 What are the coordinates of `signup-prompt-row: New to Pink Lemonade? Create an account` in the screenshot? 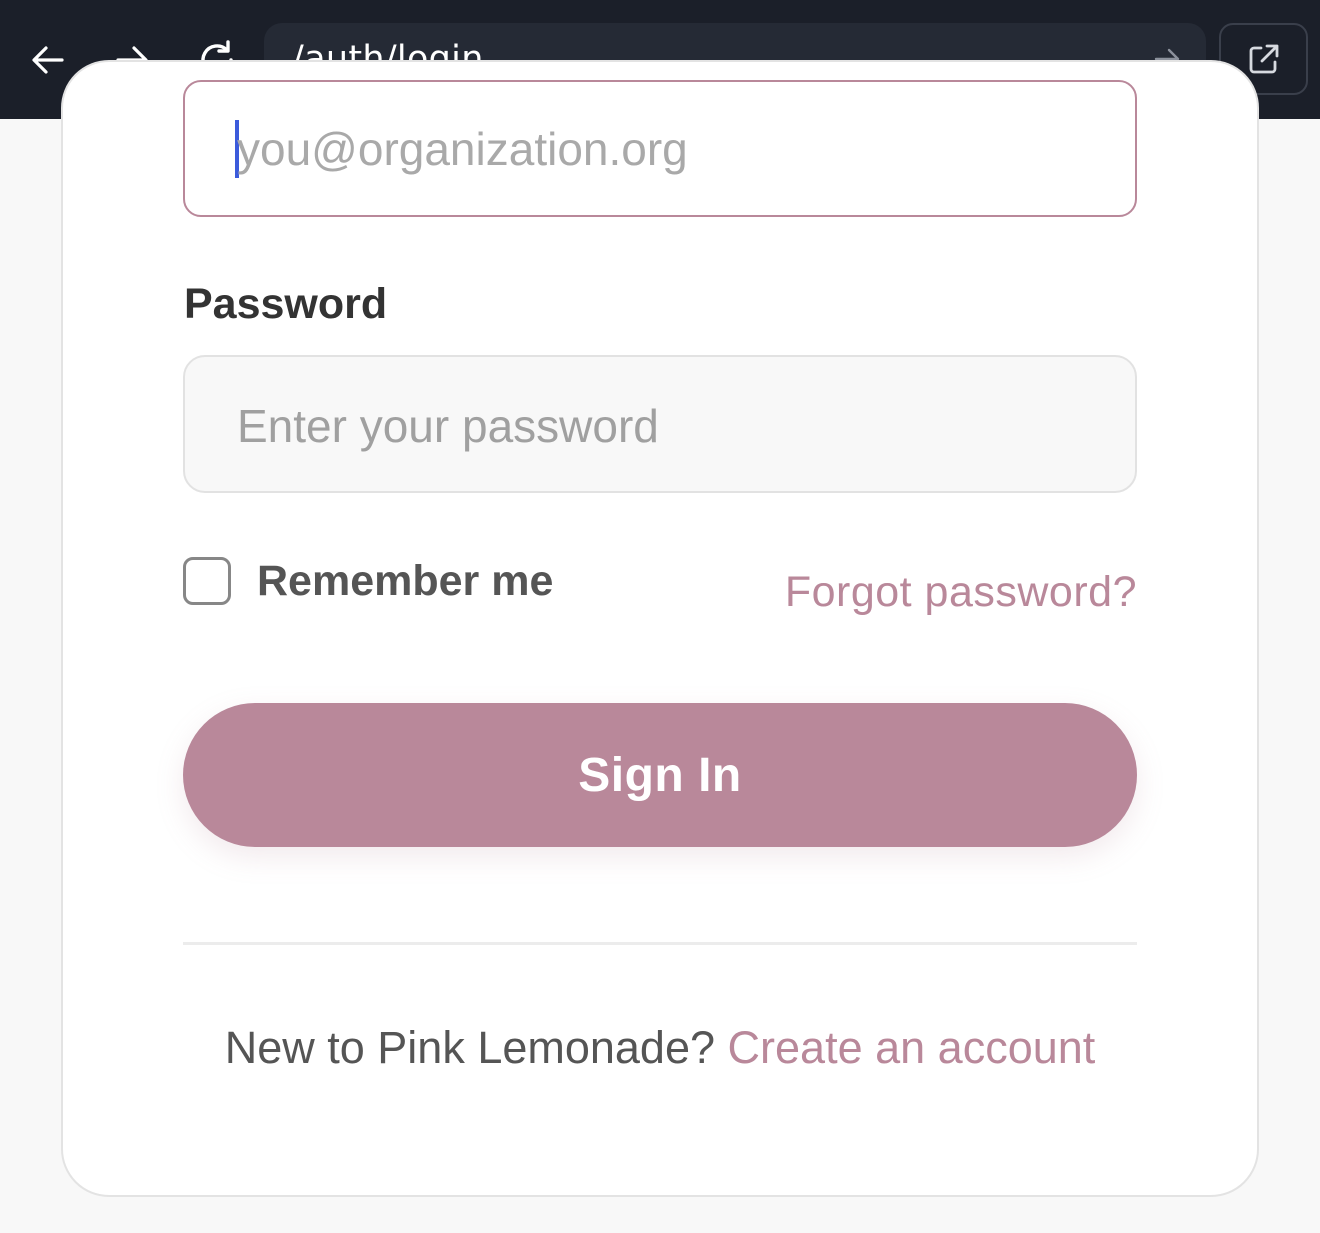 It's located at (660, 1048).